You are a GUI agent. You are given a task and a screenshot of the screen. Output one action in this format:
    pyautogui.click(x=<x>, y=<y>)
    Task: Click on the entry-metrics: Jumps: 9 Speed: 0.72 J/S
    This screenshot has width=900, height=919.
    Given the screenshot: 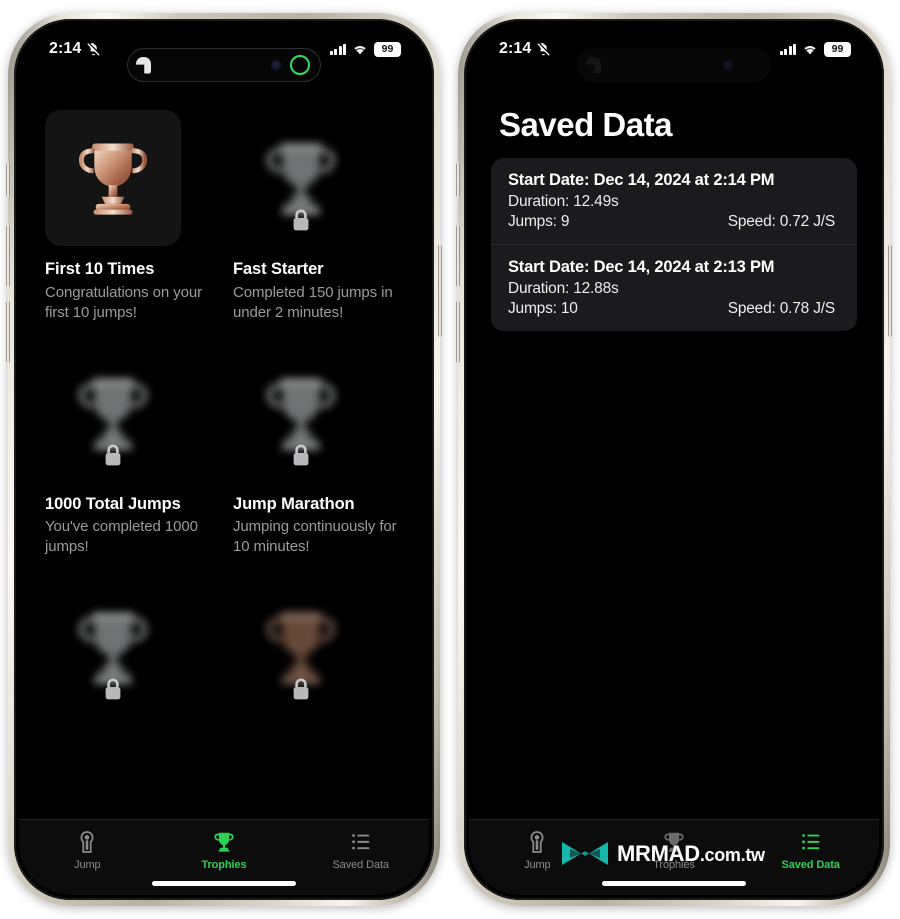 What is the action you would take?
    pyautogui.click(x=674, y=222)
    